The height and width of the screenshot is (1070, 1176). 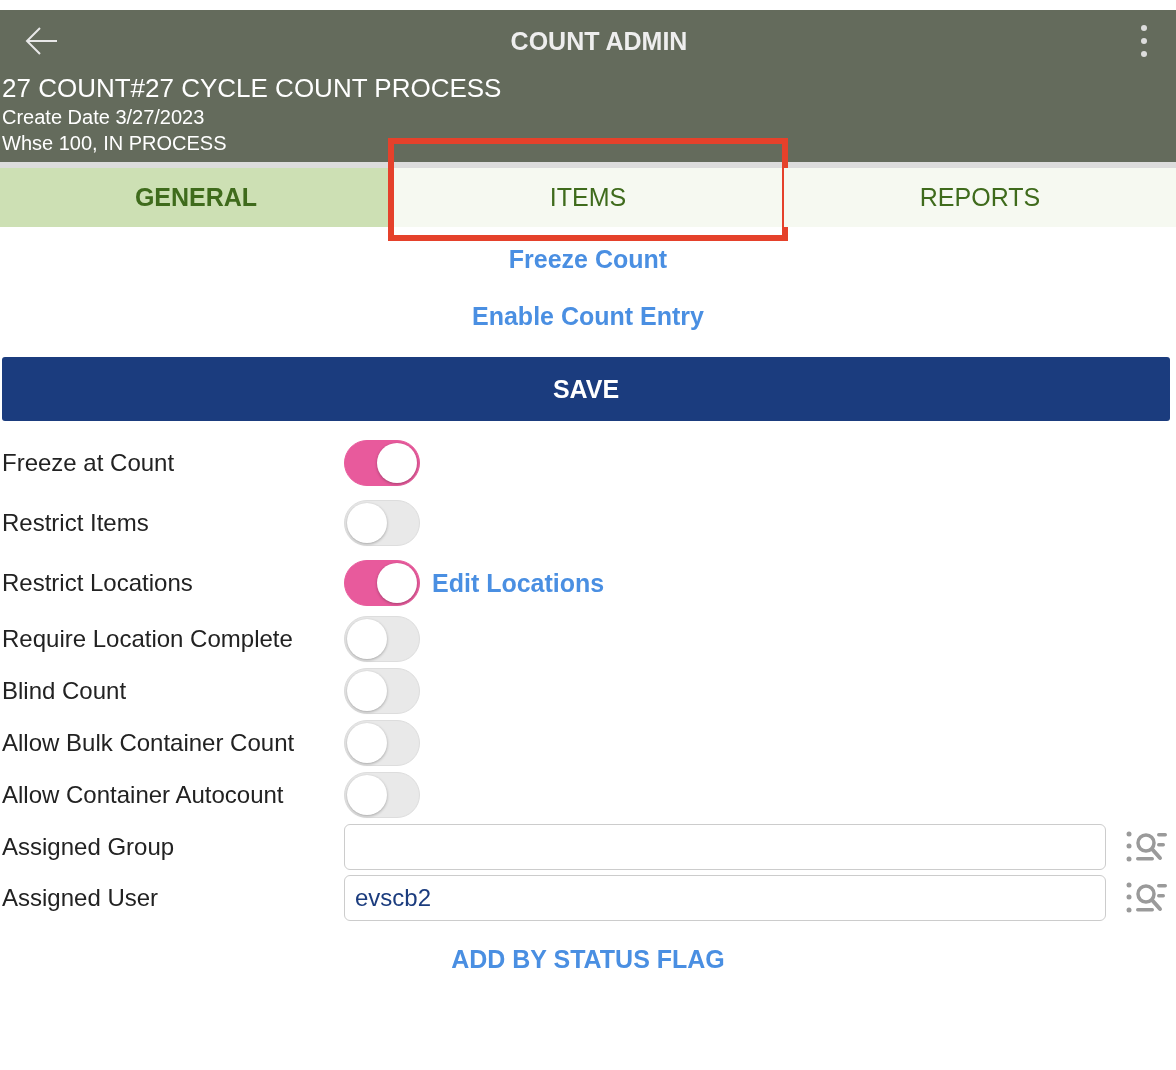 What do you see at coordinates (725, 897) in the screenshot?
I see `input-field: evscb2` at bounding box center [725, 897].